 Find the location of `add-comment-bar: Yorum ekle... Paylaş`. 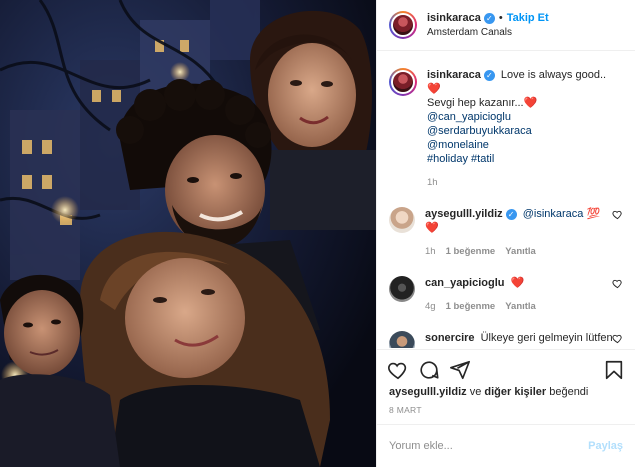

add-comment-bar: Yorum ekle... Paylaş is located at coordinates (506, 445).